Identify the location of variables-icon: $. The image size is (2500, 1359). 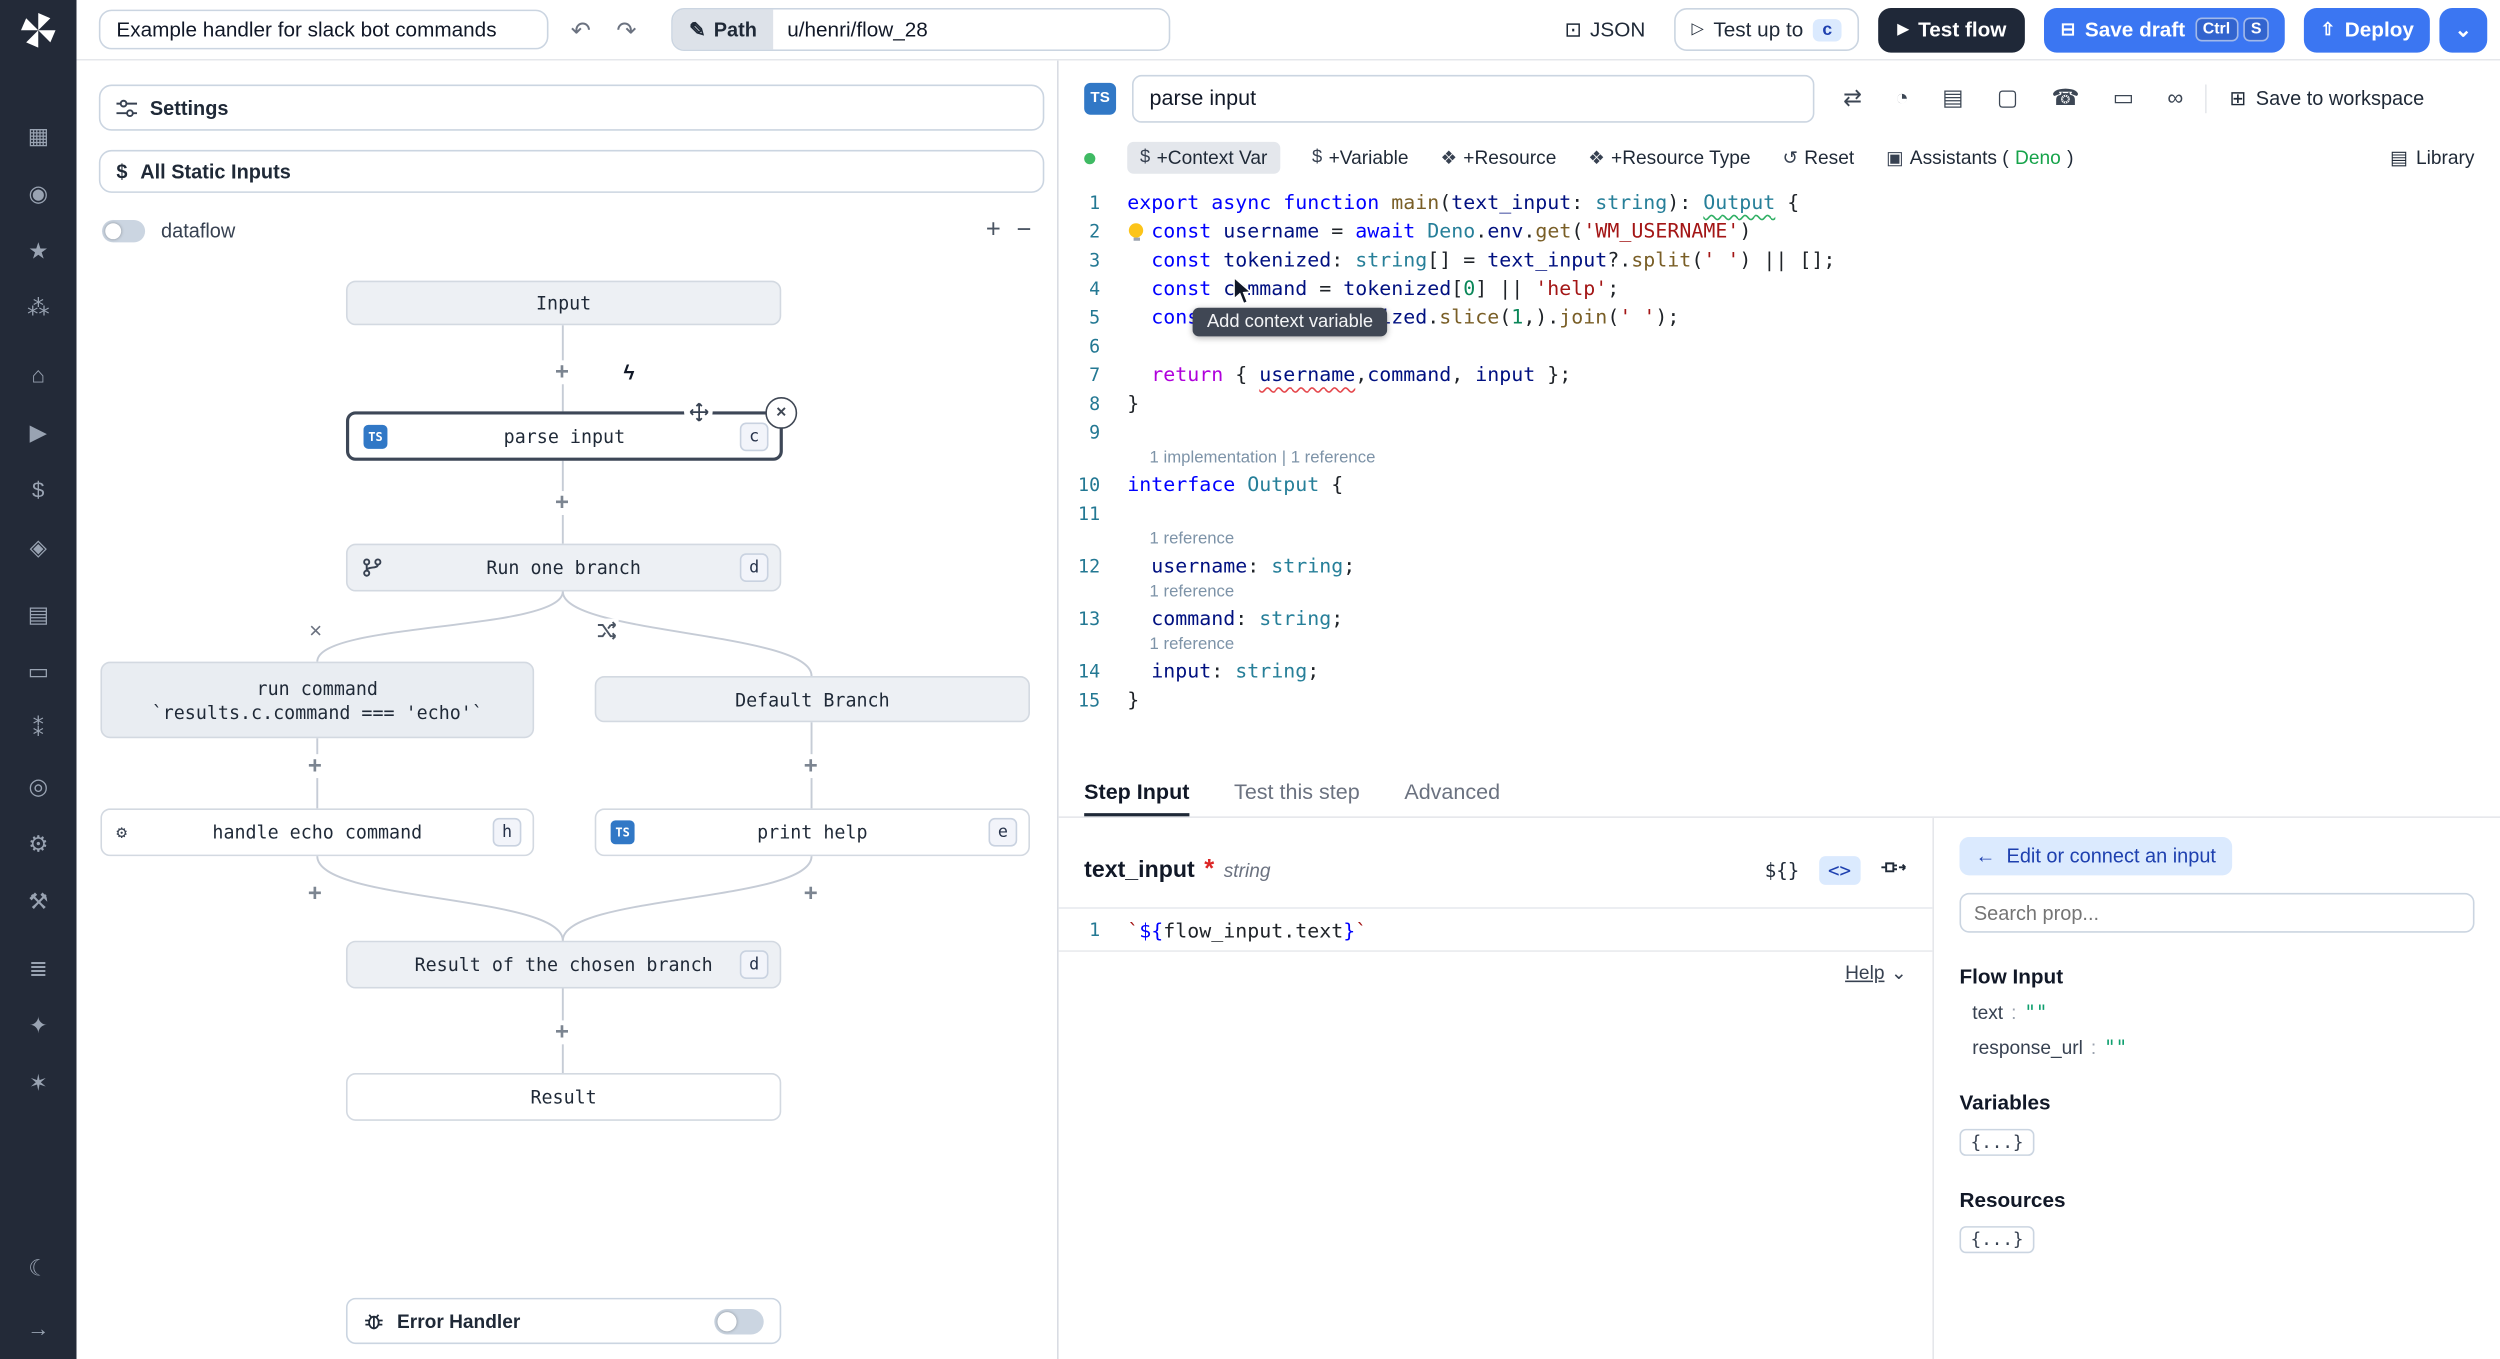
(39, 490).